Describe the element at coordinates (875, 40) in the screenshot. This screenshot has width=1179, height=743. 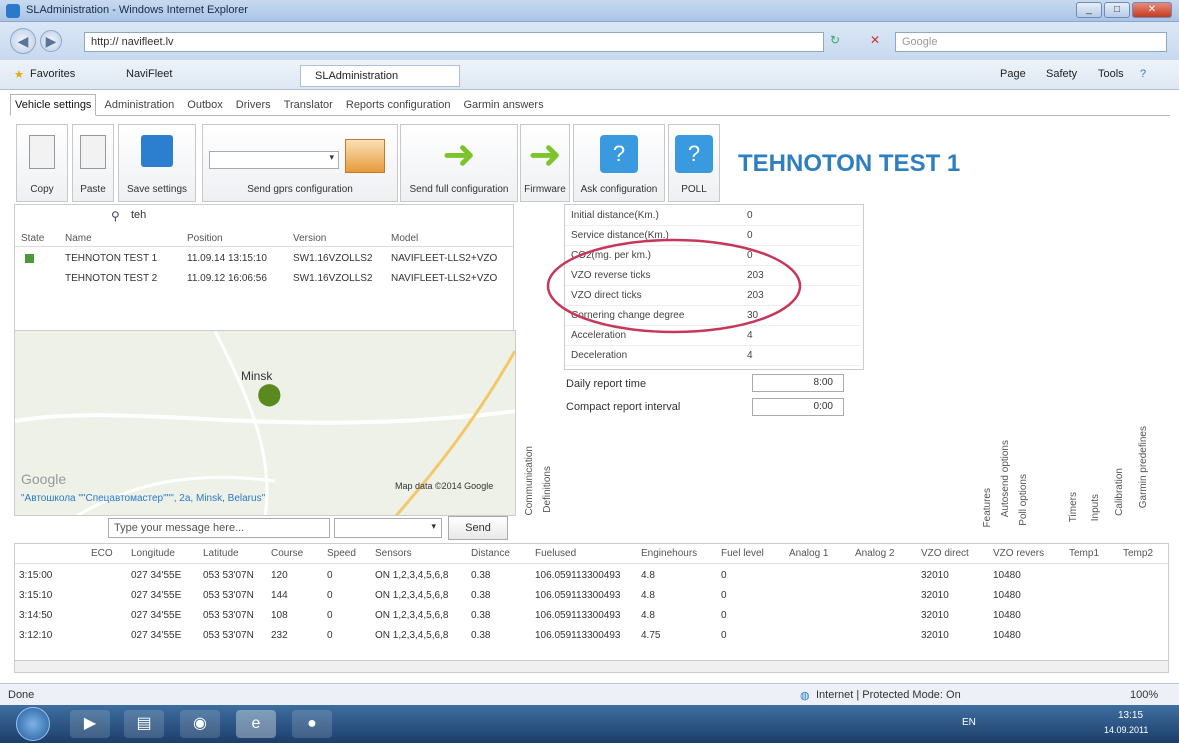
I see `stop-icon: ✕` at that location.